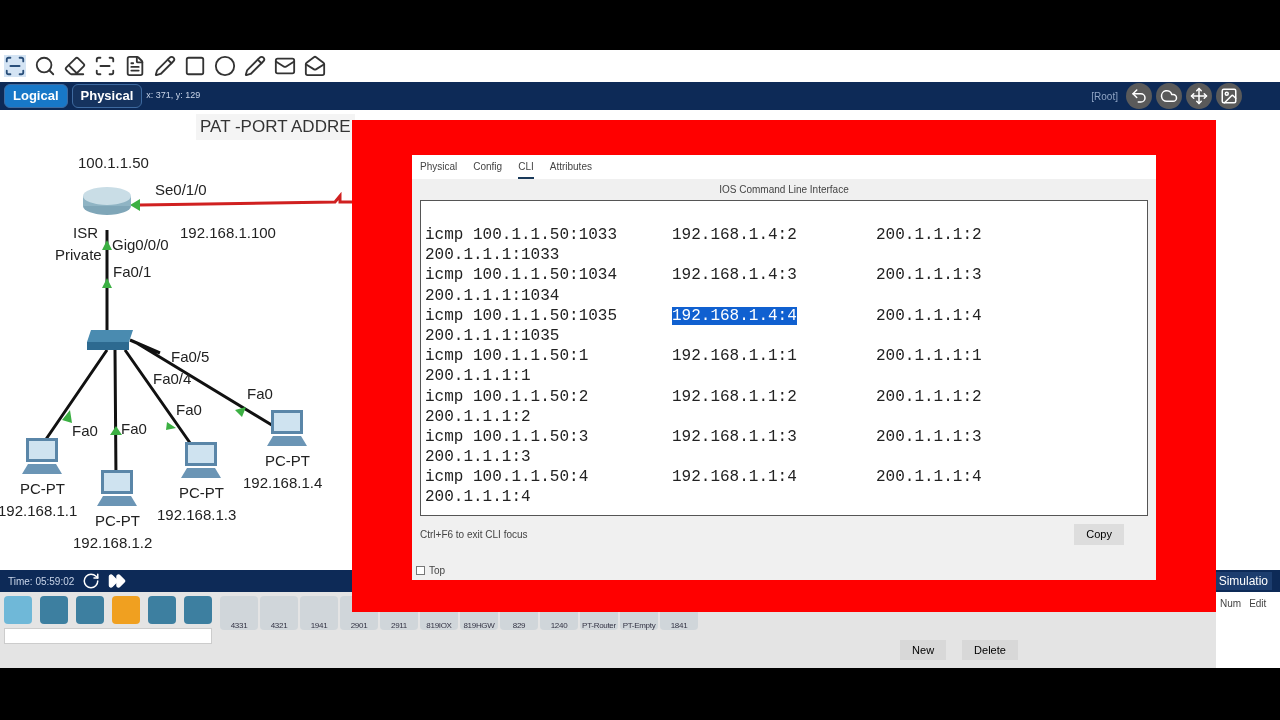 The width and height of the screenshot is (1280, 720). Describe the element at coordinates (734, 436) in the screenshot. I see `cli-text: 192.168.1.1:3` at that location.